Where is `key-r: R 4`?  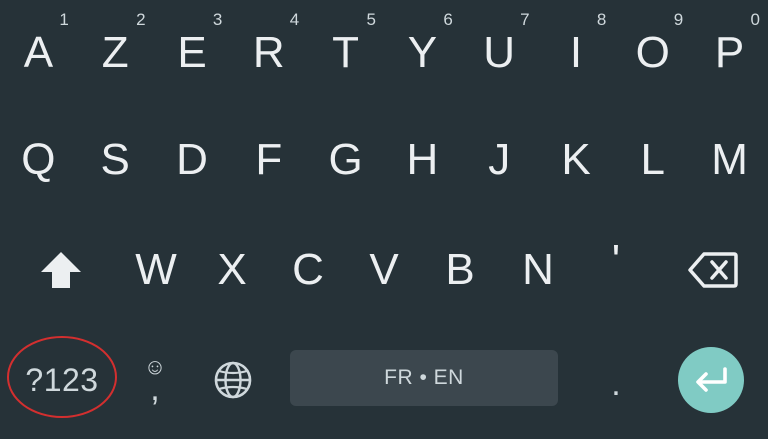
key-r: R 4 is located at coordinates (268, 50).